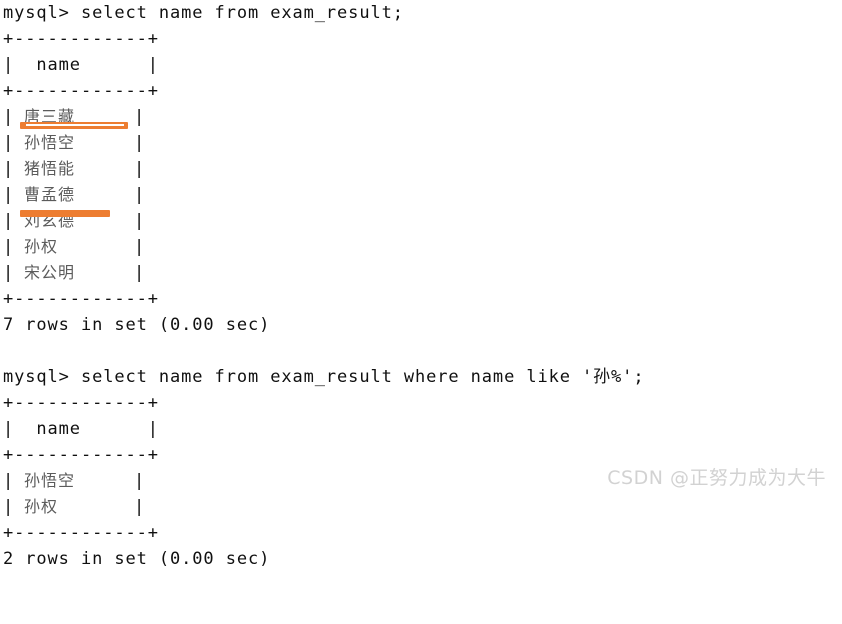 This screenshot has height=624, width=842. Describe the element at coordinates (50, 194) in the screenshot. I see `cell-name: 曹孟德` at that location.